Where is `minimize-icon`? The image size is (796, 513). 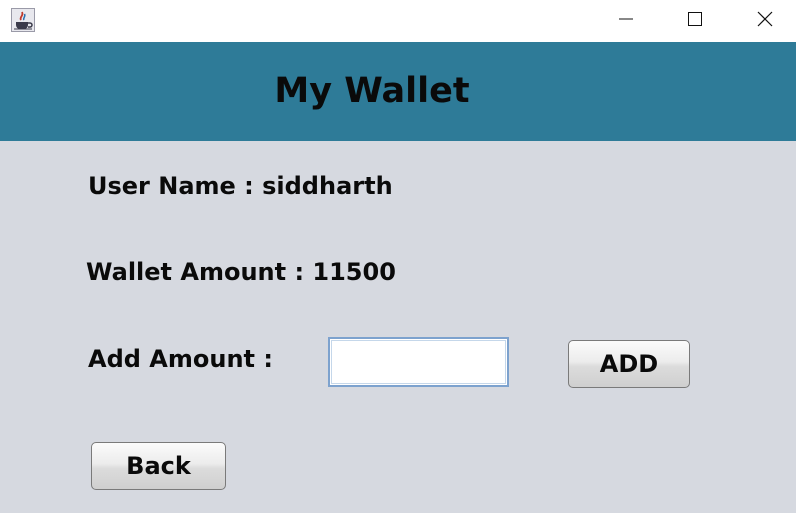
minimize-icon is located at coordinates (626, 19).